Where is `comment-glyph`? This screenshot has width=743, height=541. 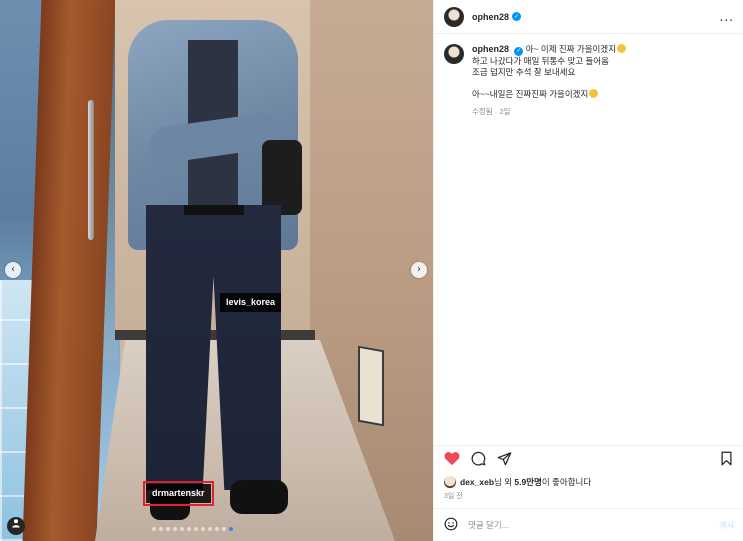 comment-glyph is located at coordinates (478, 458).